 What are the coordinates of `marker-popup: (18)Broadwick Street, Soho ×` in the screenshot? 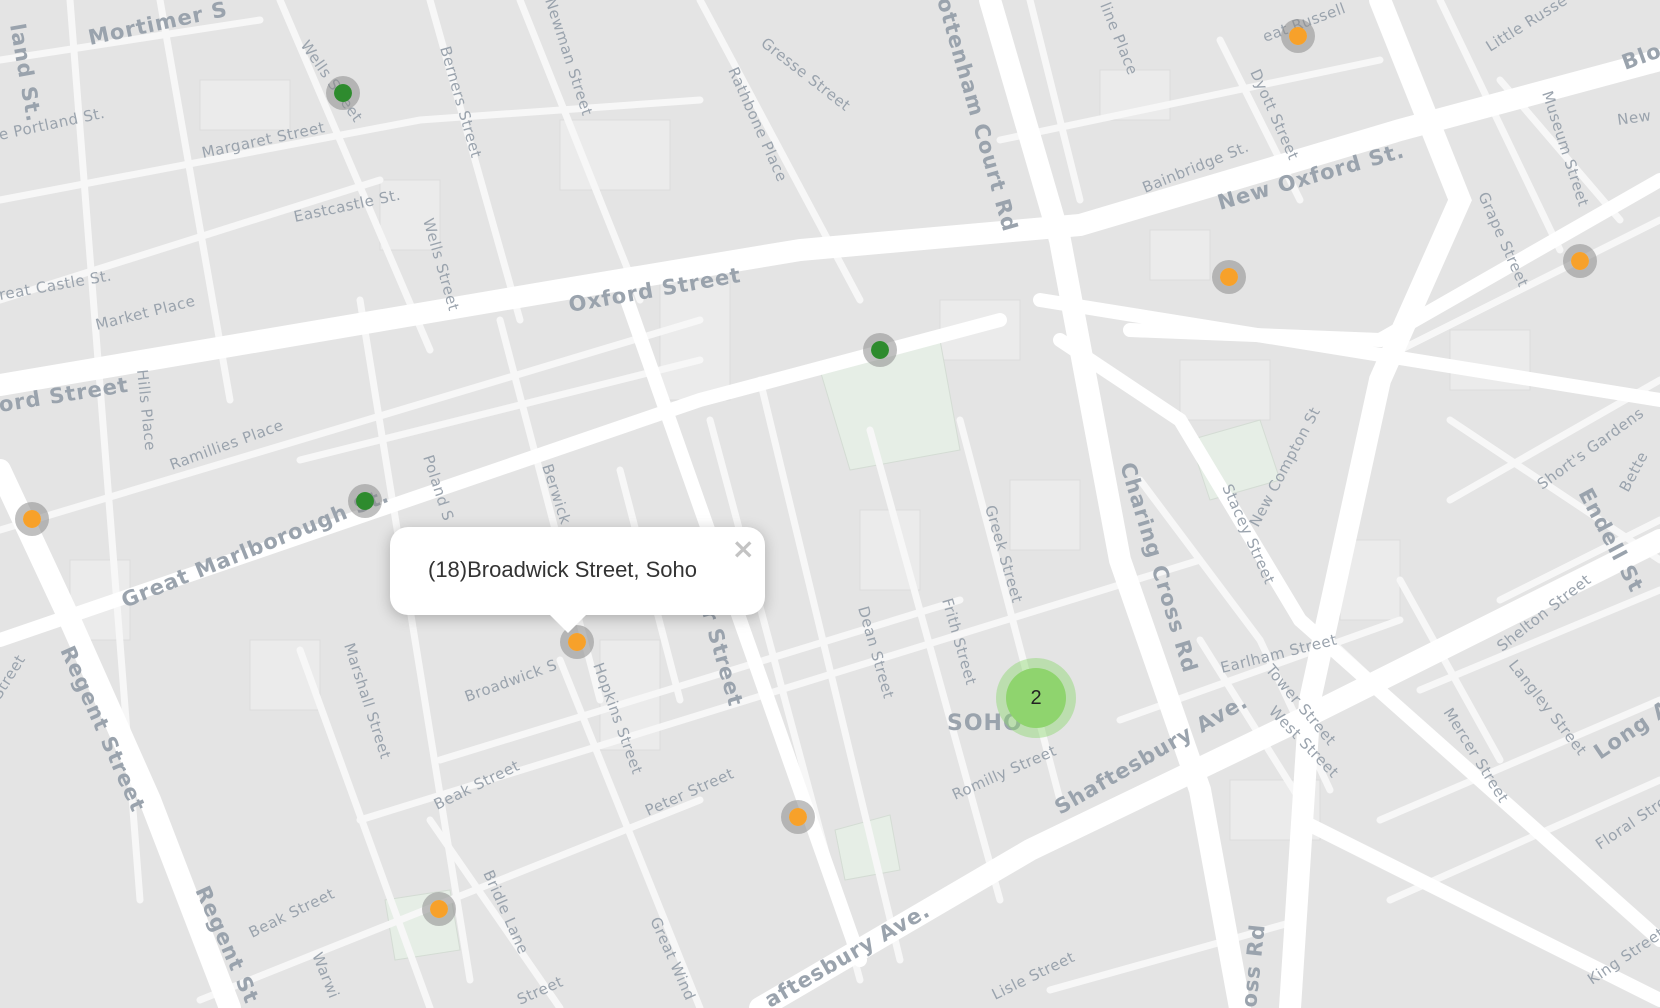 It's located at (577, 580).